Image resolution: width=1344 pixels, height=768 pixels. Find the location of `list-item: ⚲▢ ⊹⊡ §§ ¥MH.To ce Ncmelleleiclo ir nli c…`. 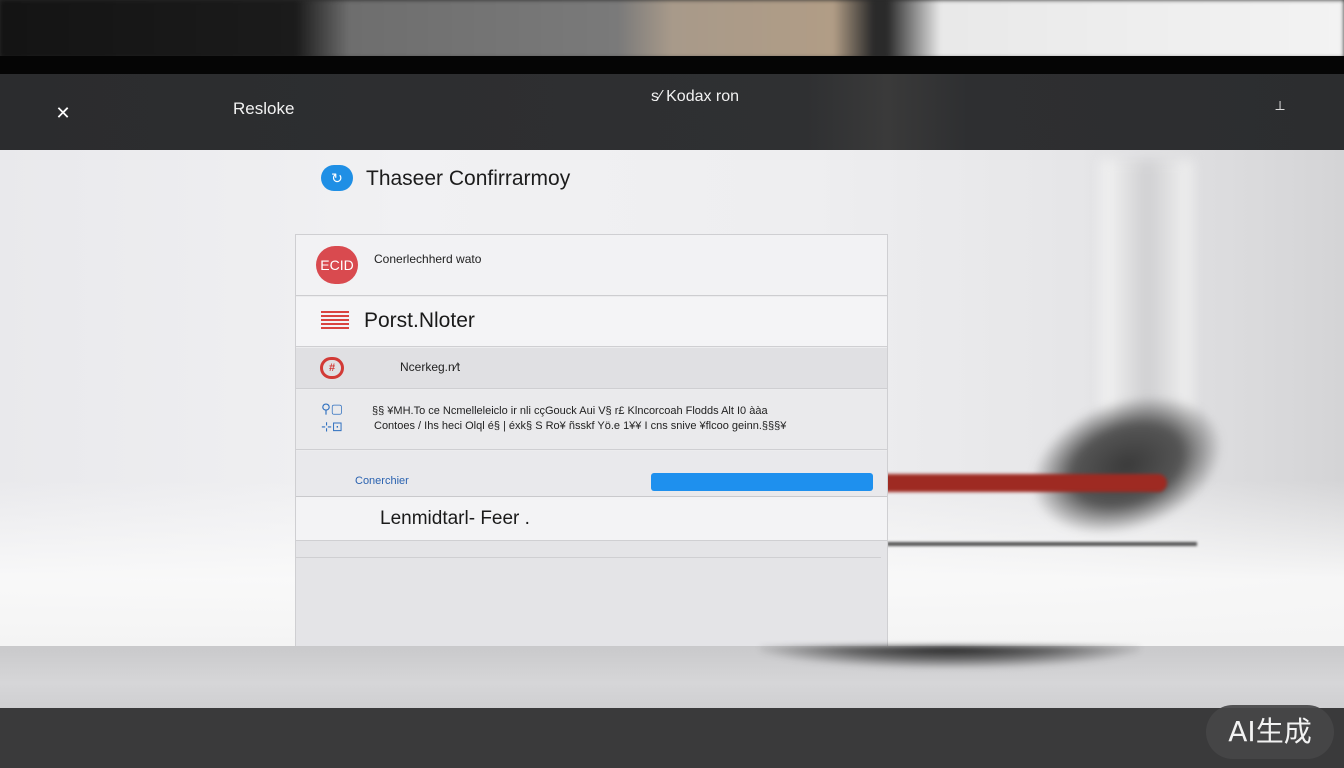

list-item: ⚲▢ ⊹⊡ §§ ¥MH.To ce Ncmelleleiclo ir nli c… is located at coordinates (591, 420).